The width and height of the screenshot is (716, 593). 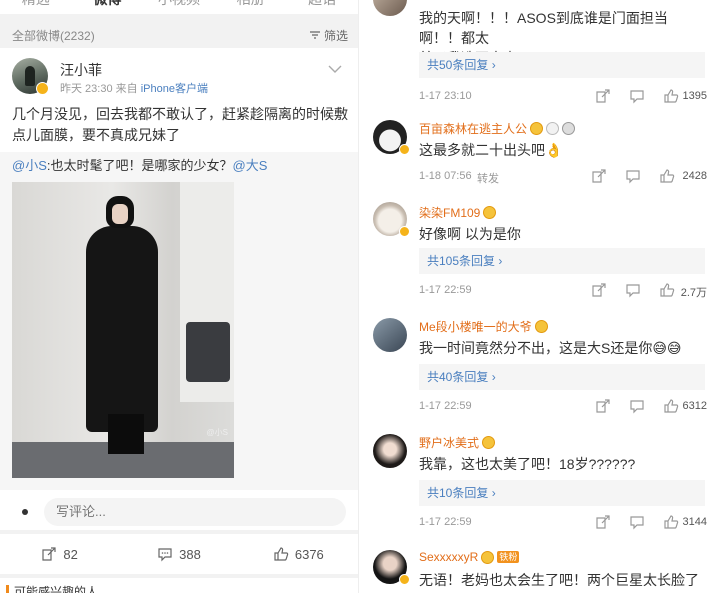 What do you see at coordinates (562, 65) in the screenshot?
I see `view-replies-link: 共50条回复 ›` at bounding box center [562, 65].